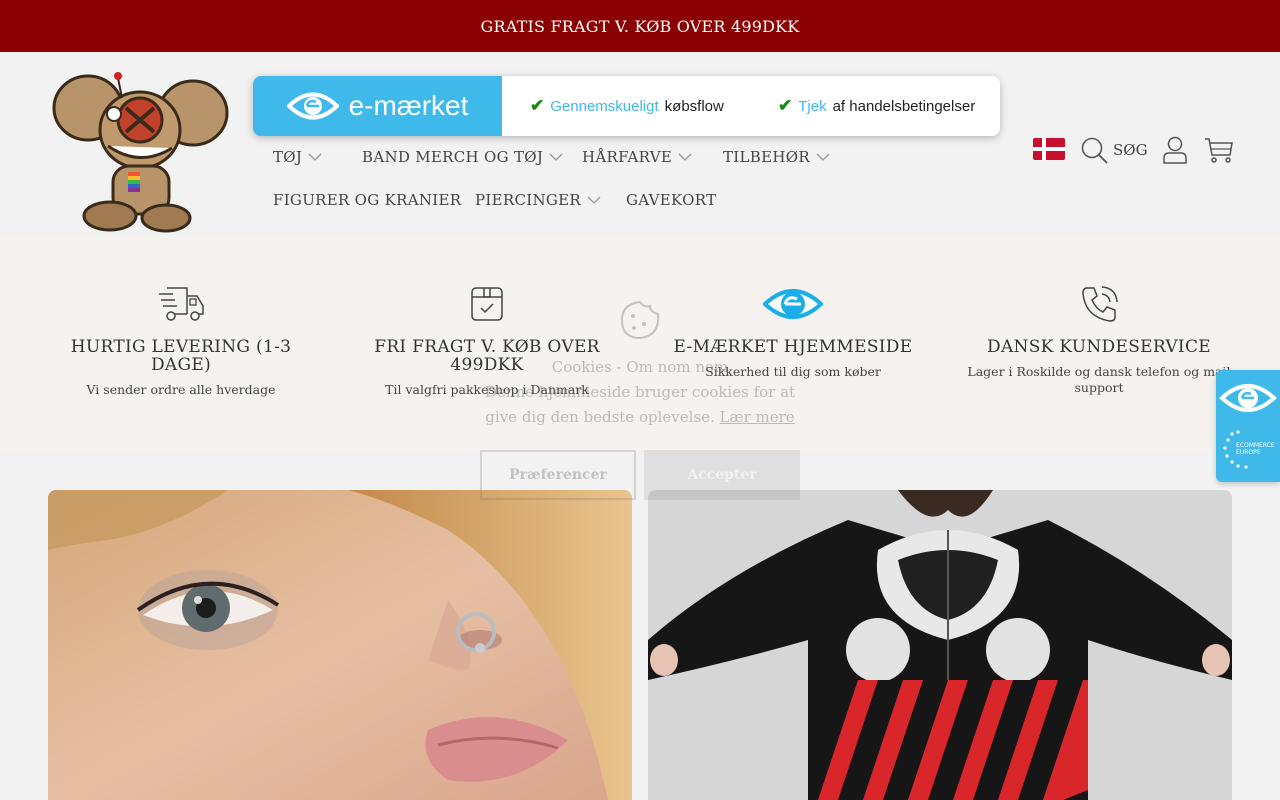  I want to click on nav-label: PIERCINGER, so click(528, 200).